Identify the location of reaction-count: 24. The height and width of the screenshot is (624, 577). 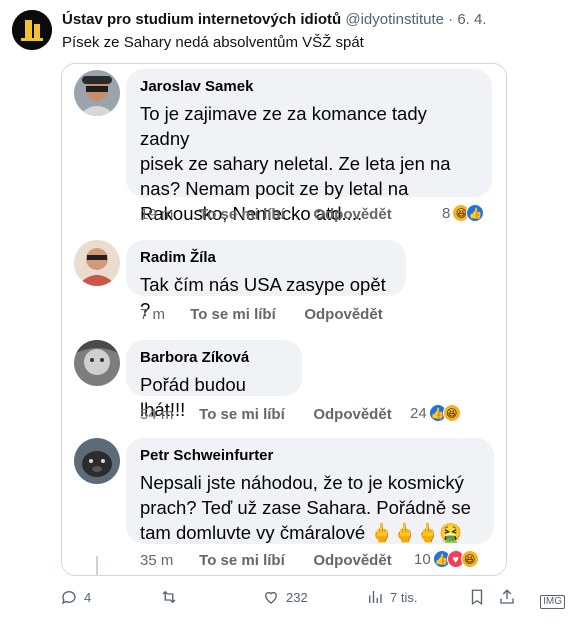
(418, 413).